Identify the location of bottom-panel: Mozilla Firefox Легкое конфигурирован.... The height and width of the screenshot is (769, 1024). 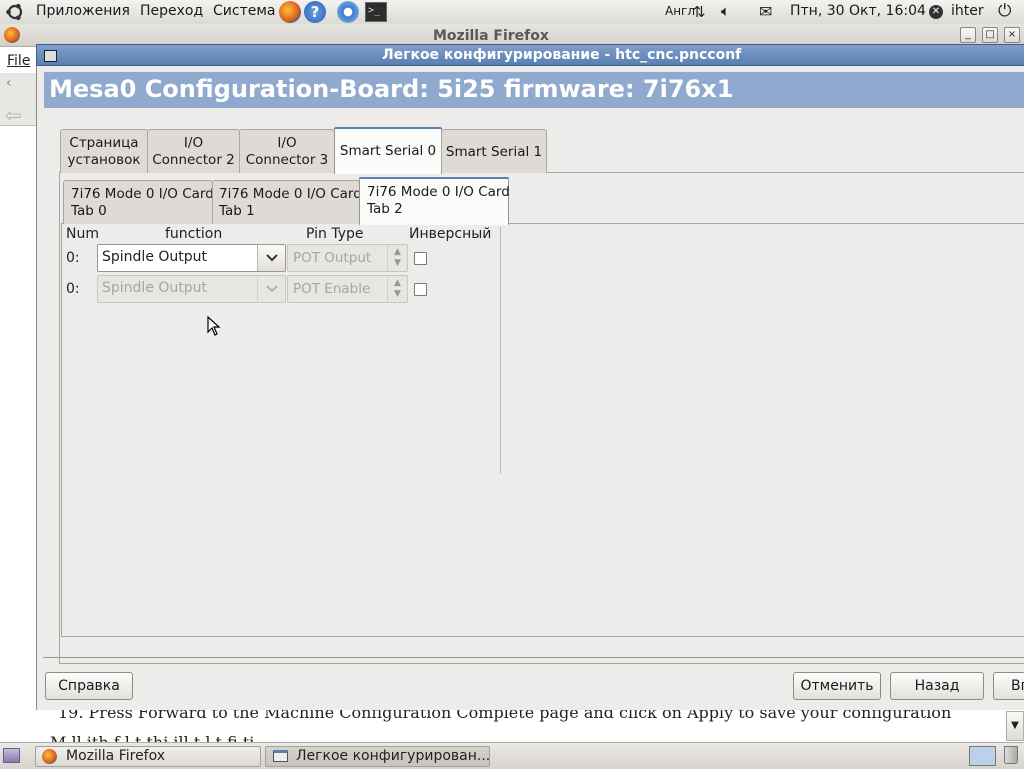
(512, 755).